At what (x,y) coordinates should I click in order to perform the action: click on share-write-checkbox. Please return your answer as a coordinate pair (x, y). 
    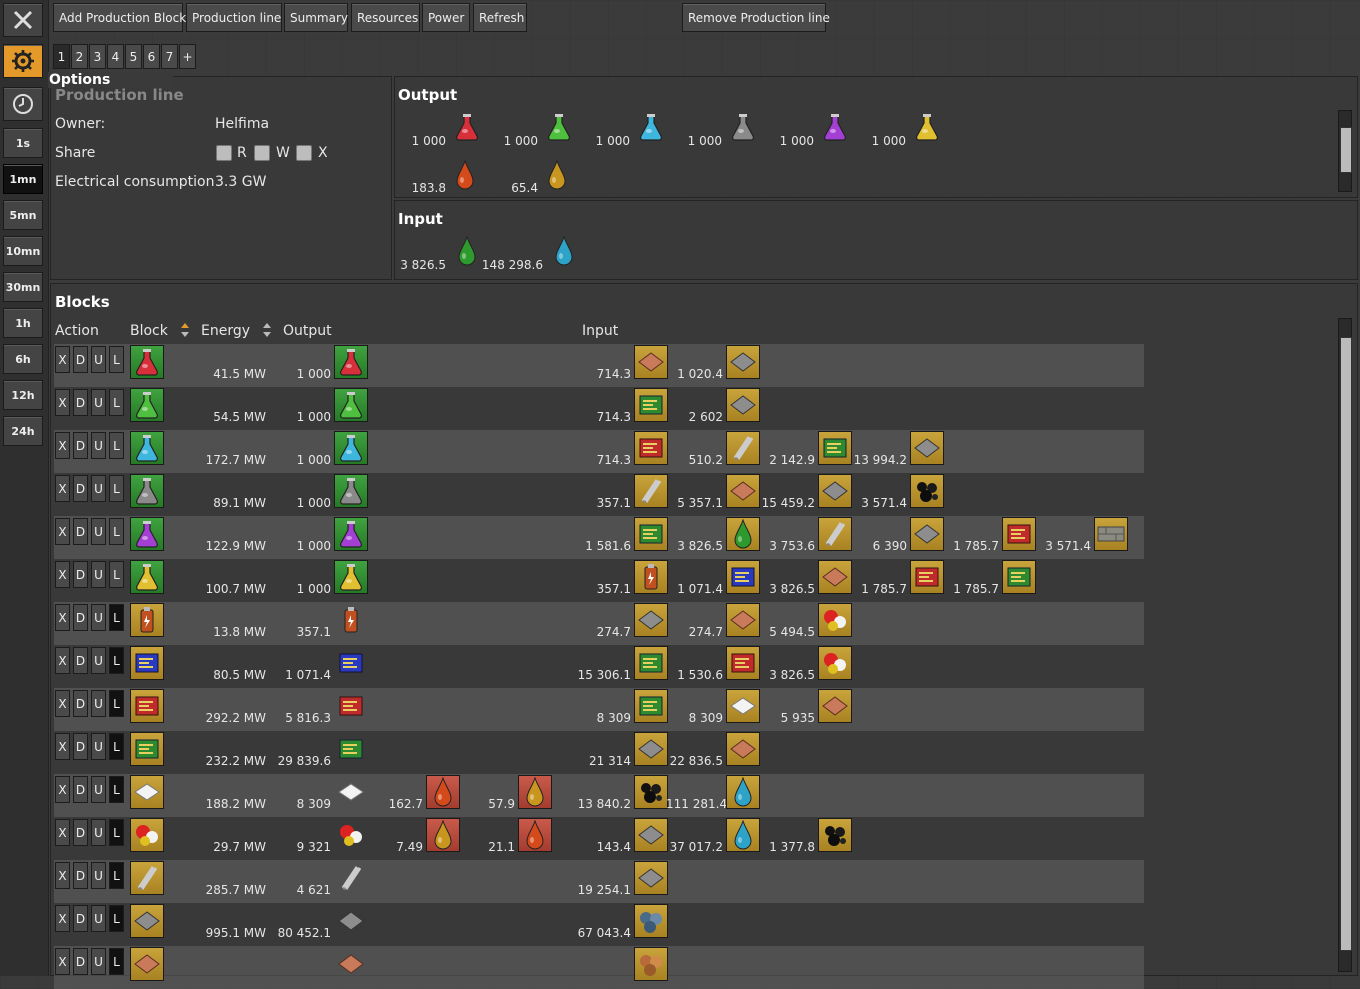
    Looking at the image, I should click on (262, 153).